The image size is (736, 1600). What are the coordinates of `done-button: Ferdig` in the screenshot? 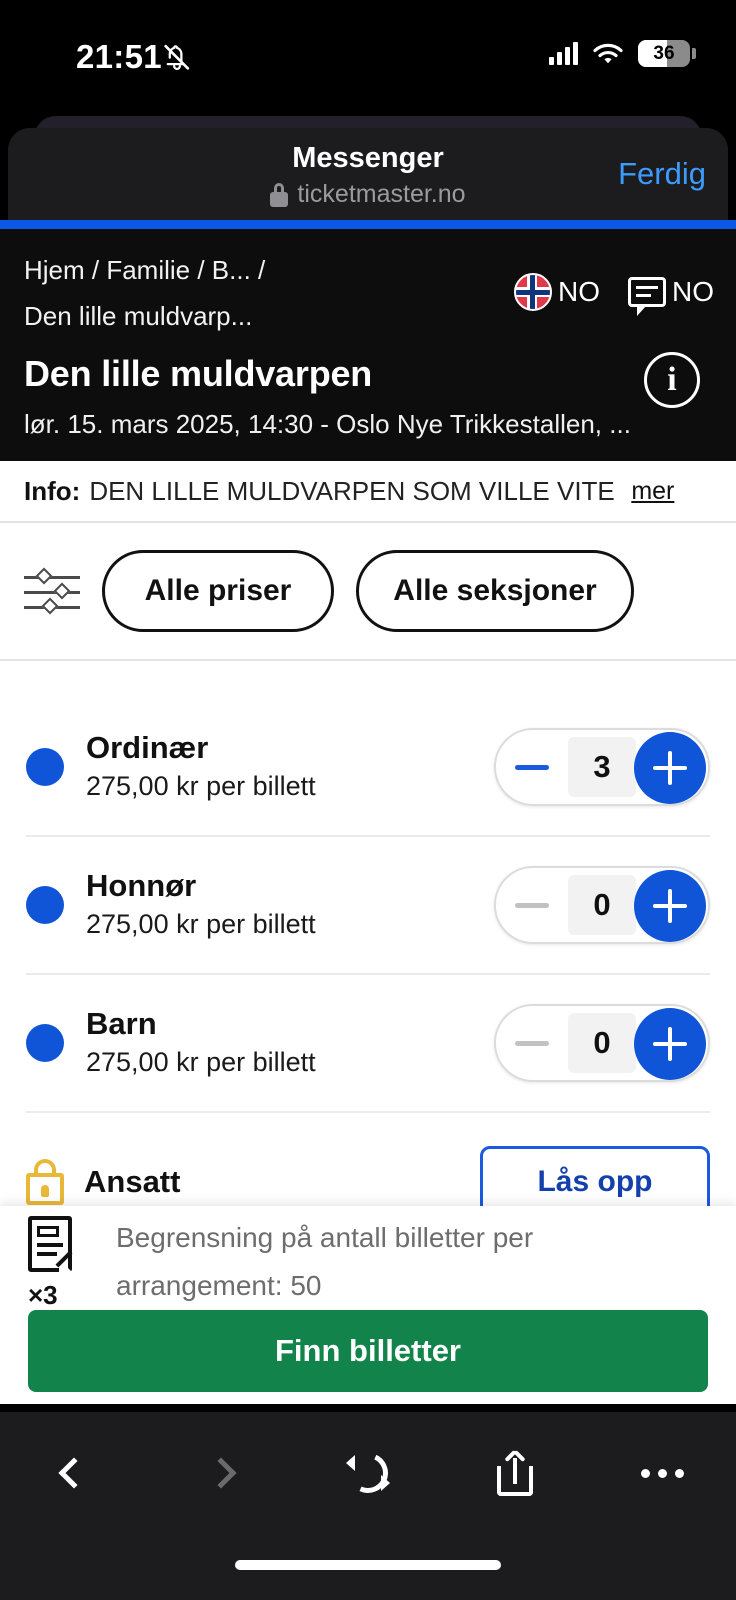 It's located at (662, 174).